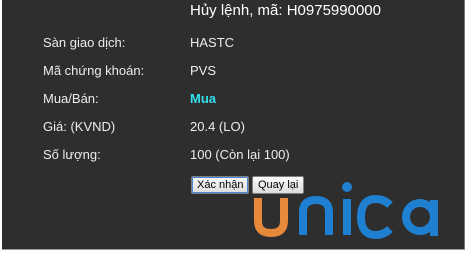 The width and height of the screenshot is (467, 255). What do you see at coordinates (72, 154) in the screenshot?
I see `quantity-label: Số lượng:` at bounding box center [72, 154].